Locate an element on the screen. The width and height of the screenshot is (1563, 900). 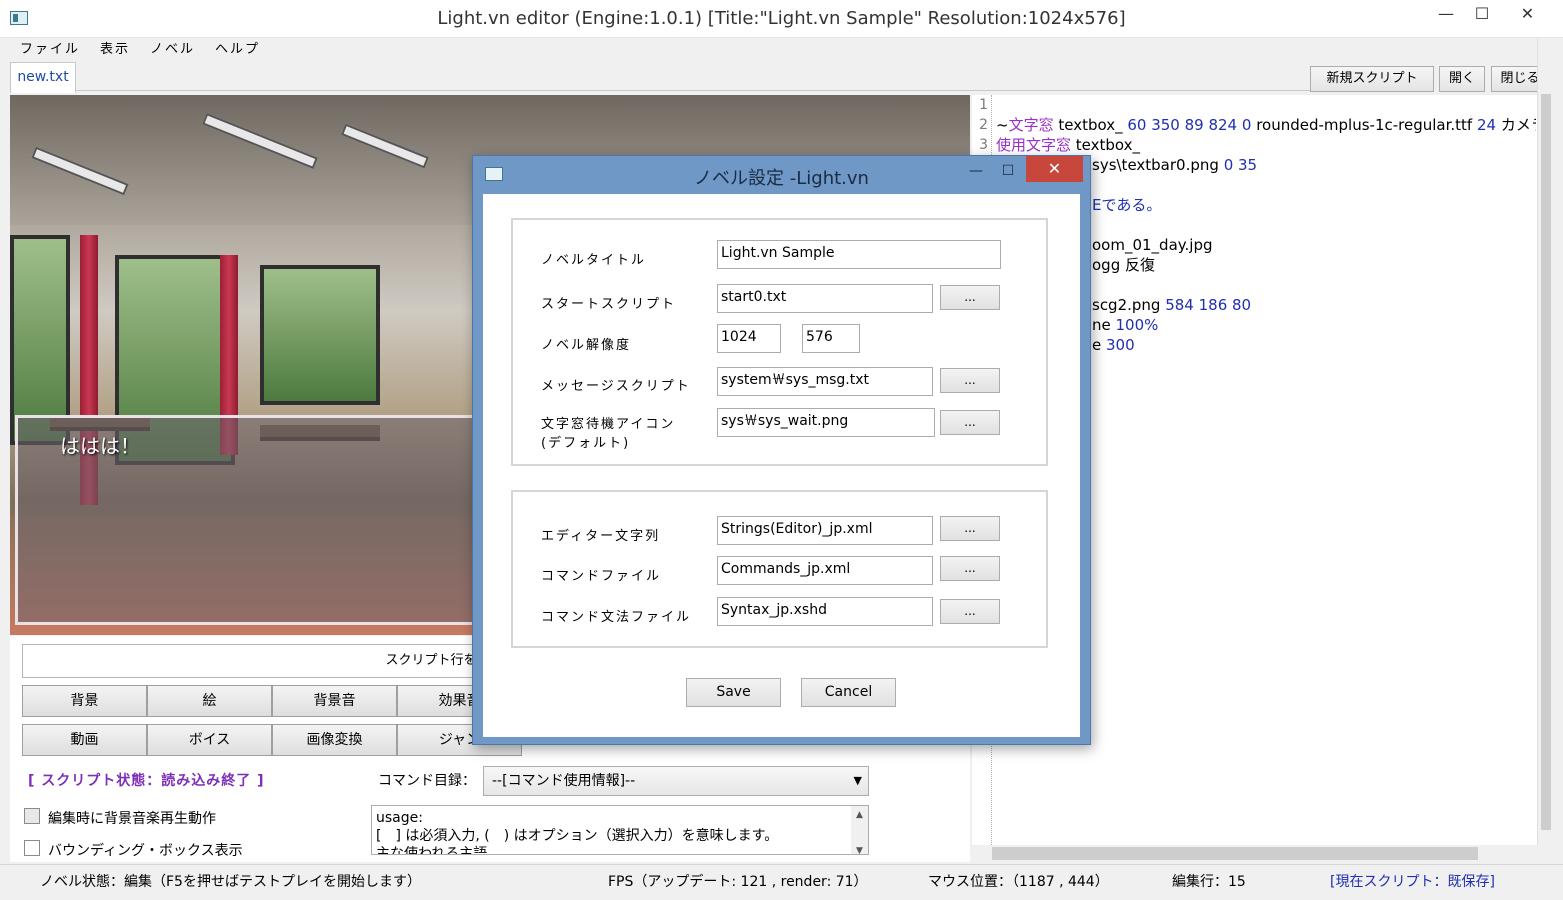
mouse-position: マウス位置：（1187 , 444） is located at coordinates (1018, 882).